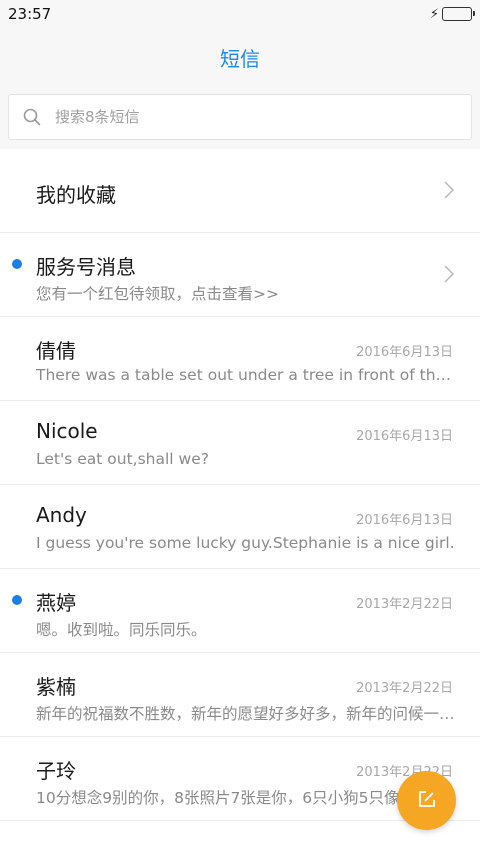 The width and height of the screenshot is (480, 853). Describe the element at coordinates (458, 14) in the screenshot. I see `battery-icon` at that location.